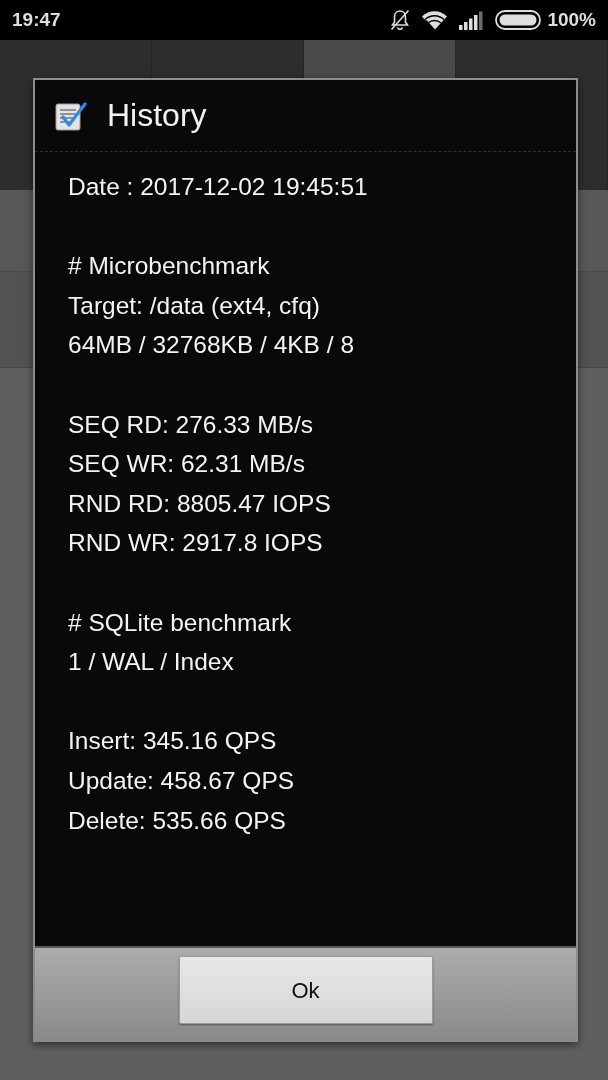 The width and height of the screenshot is (608, 1080). Describe the element at coordinates (71, 115) in the screenshot. I see `notepad-check-icon` at that location.